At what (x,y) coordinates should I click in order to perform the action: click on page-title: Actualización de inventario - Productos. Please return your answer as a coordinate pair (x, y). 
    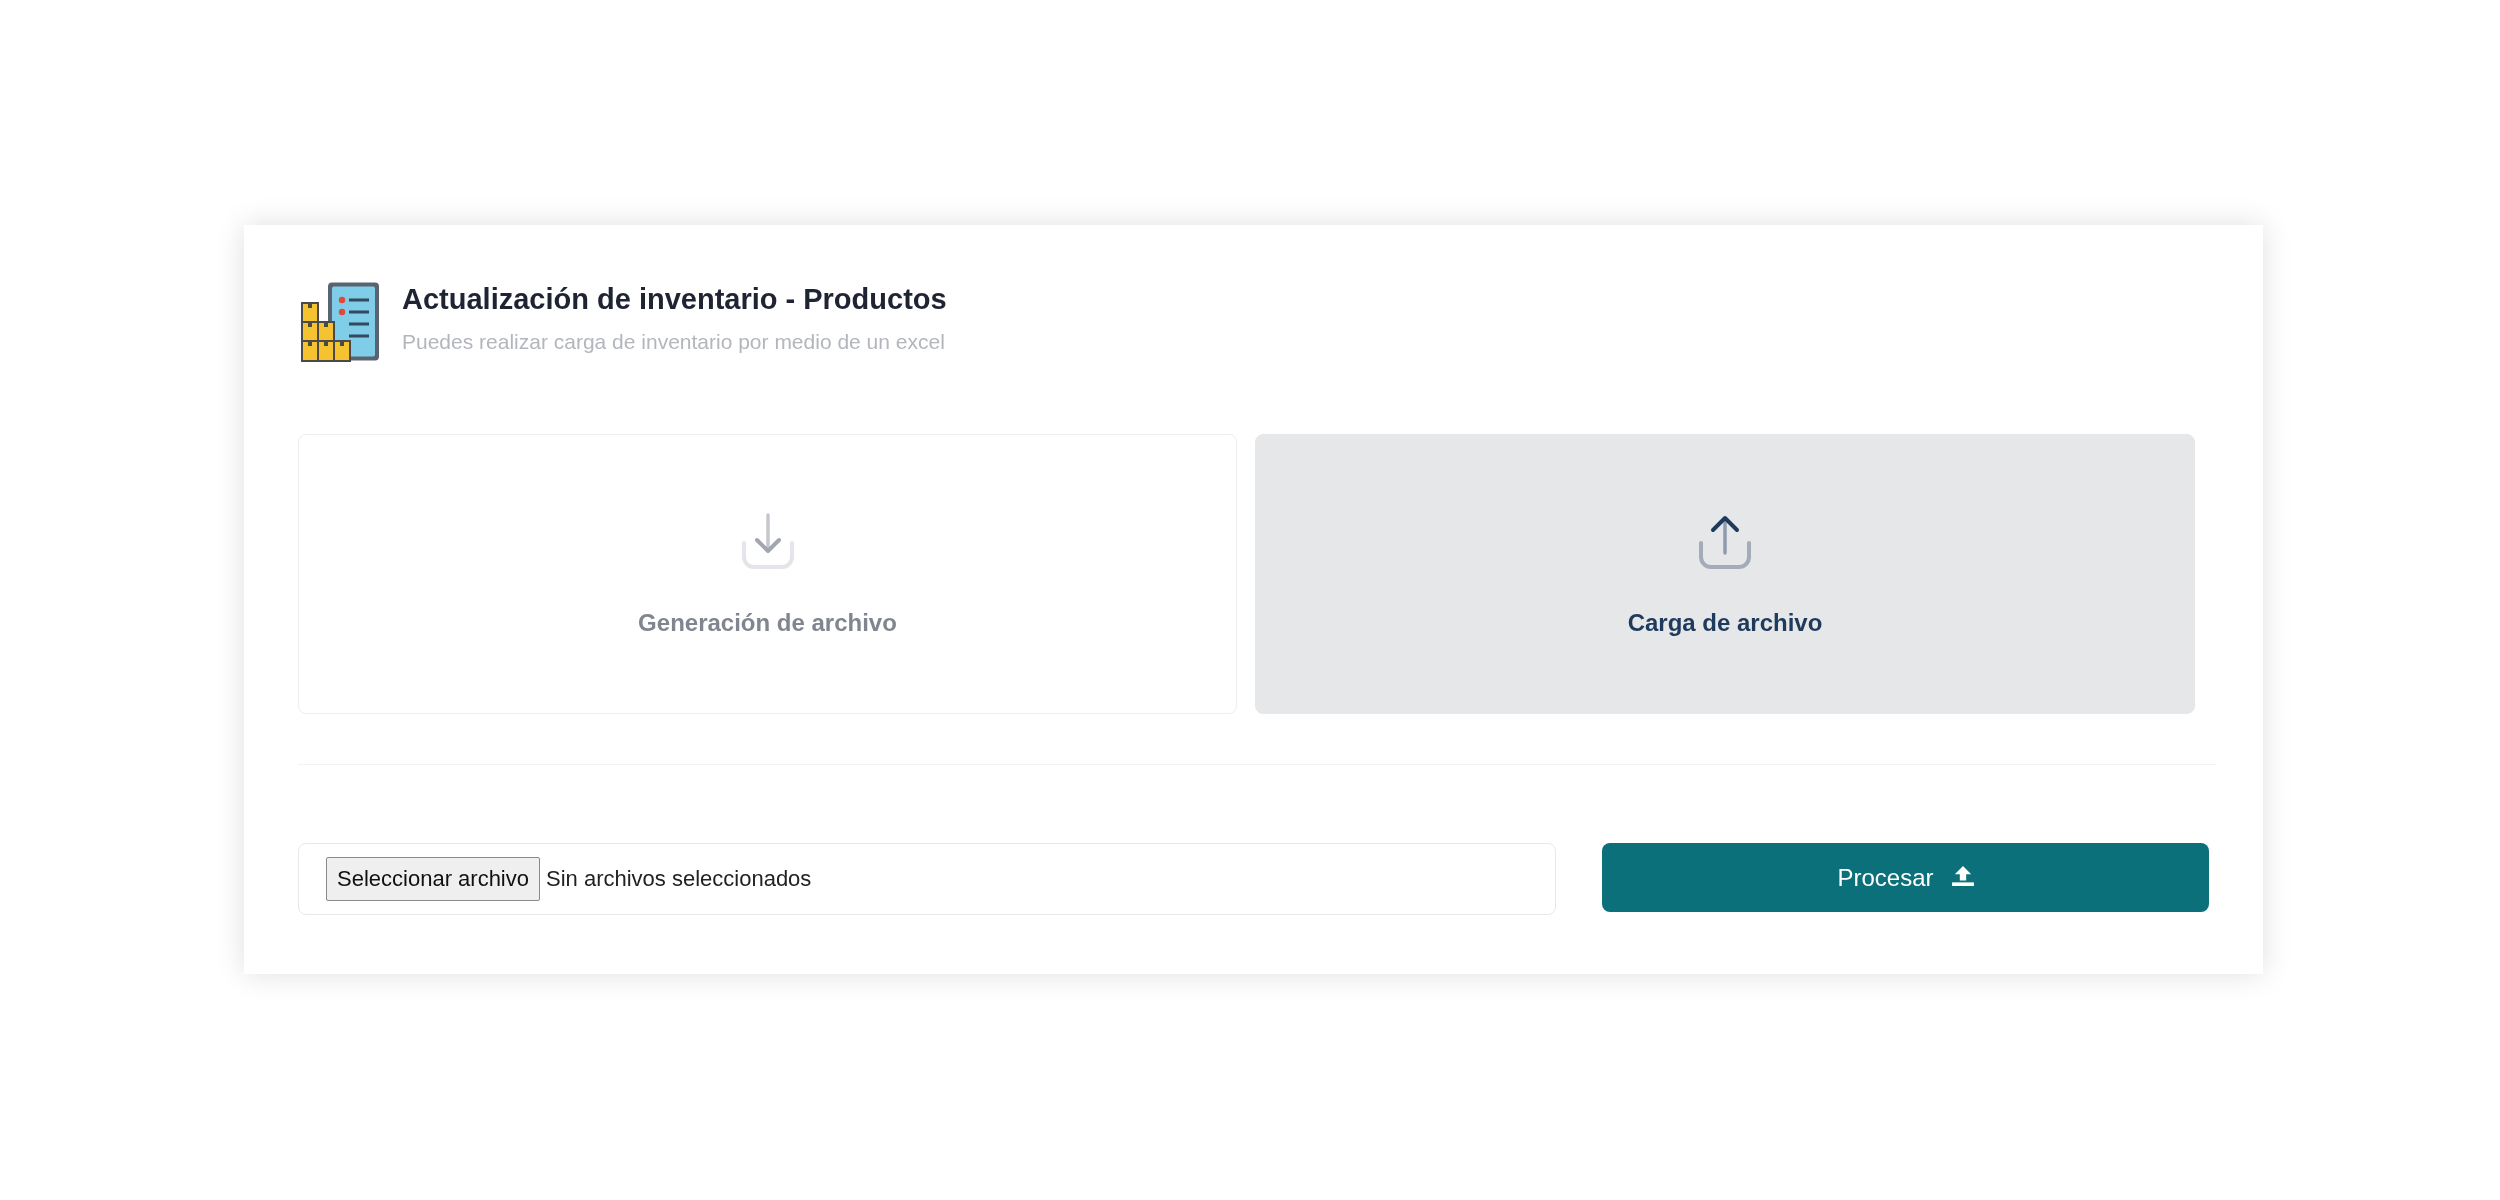
    Looking at the image, I should click on (674, 299).